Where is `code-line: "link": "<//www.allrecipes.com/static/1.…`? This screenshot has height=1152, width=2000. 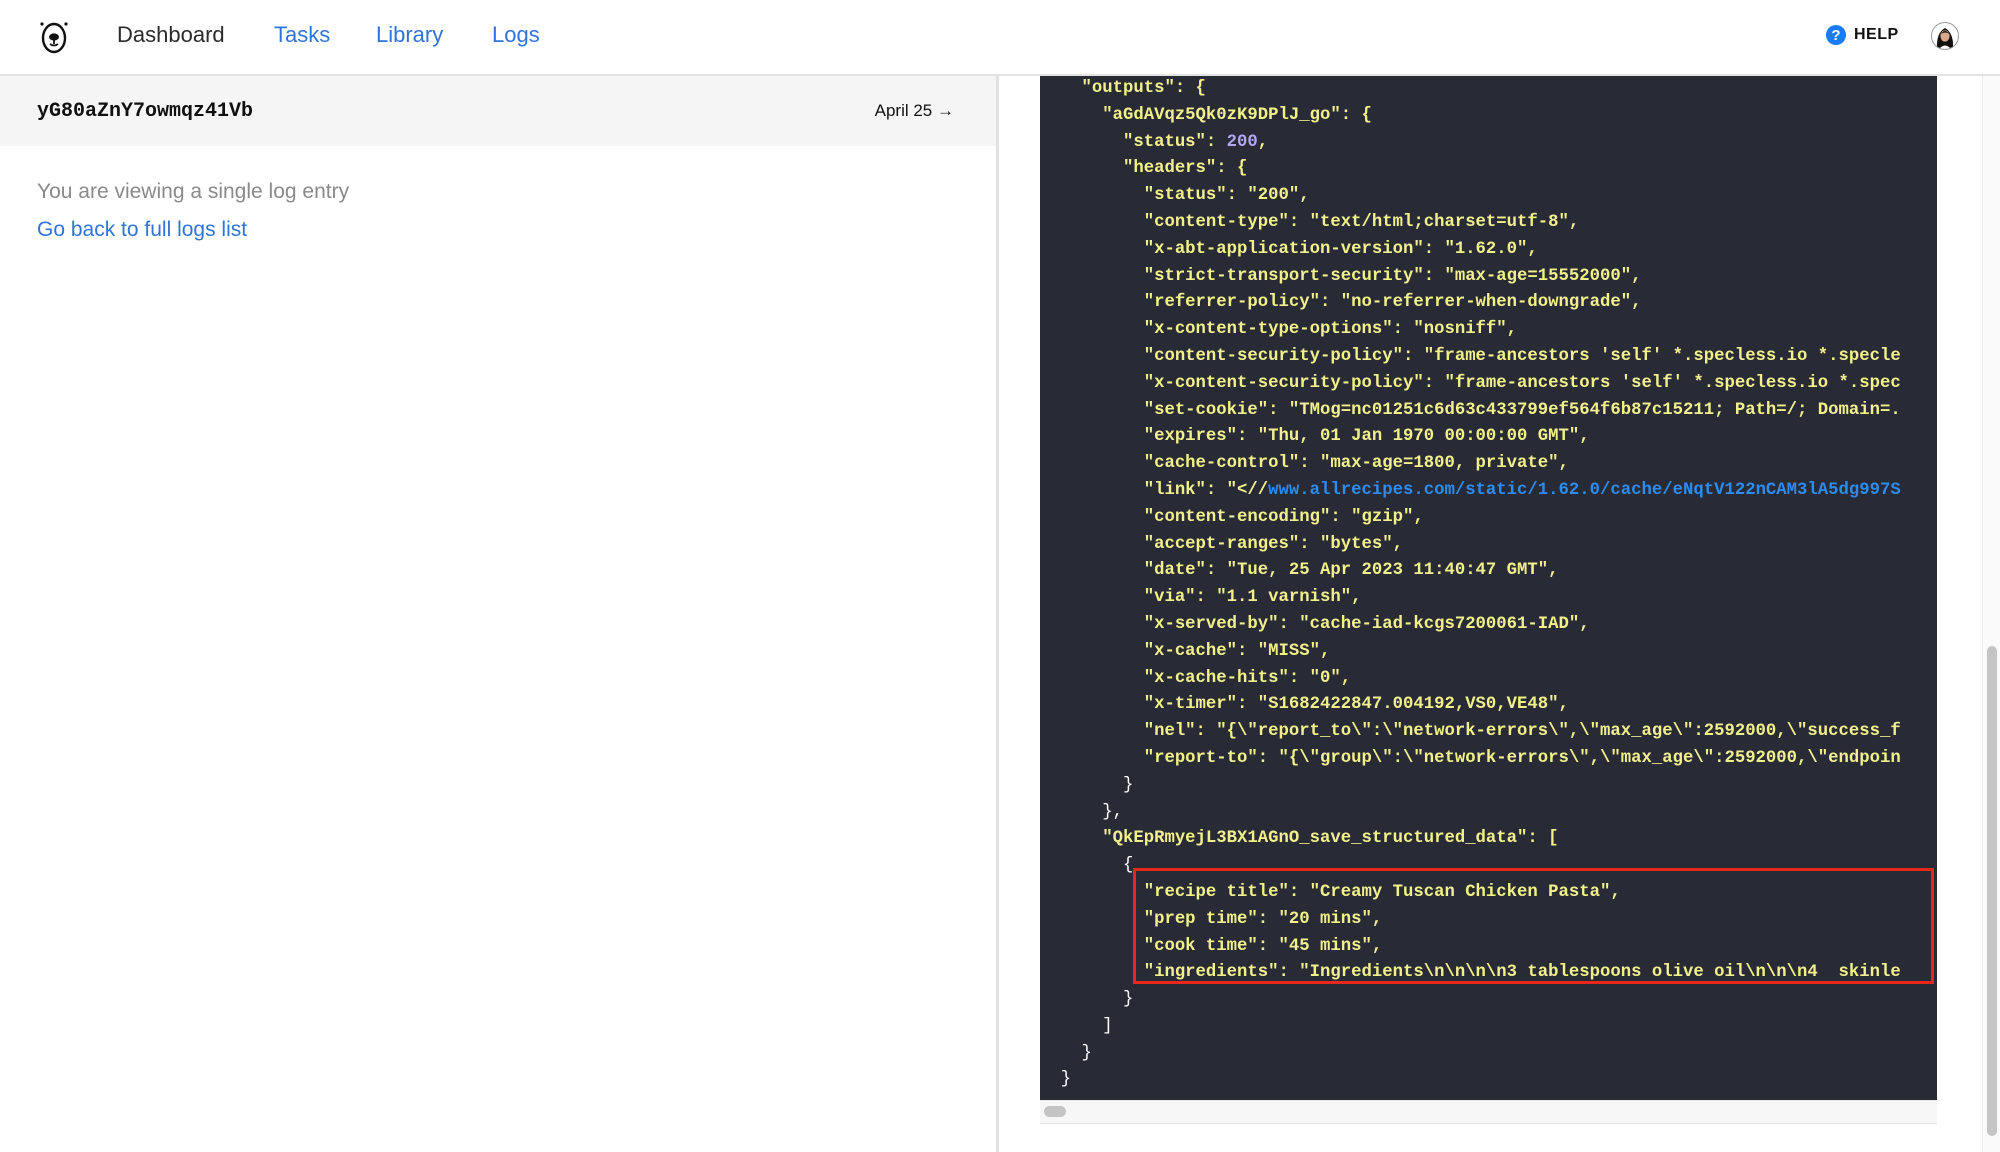 code-line: "link": "<//www.allrecipes.com/static/1.… is located at coordinates (1470, 490).